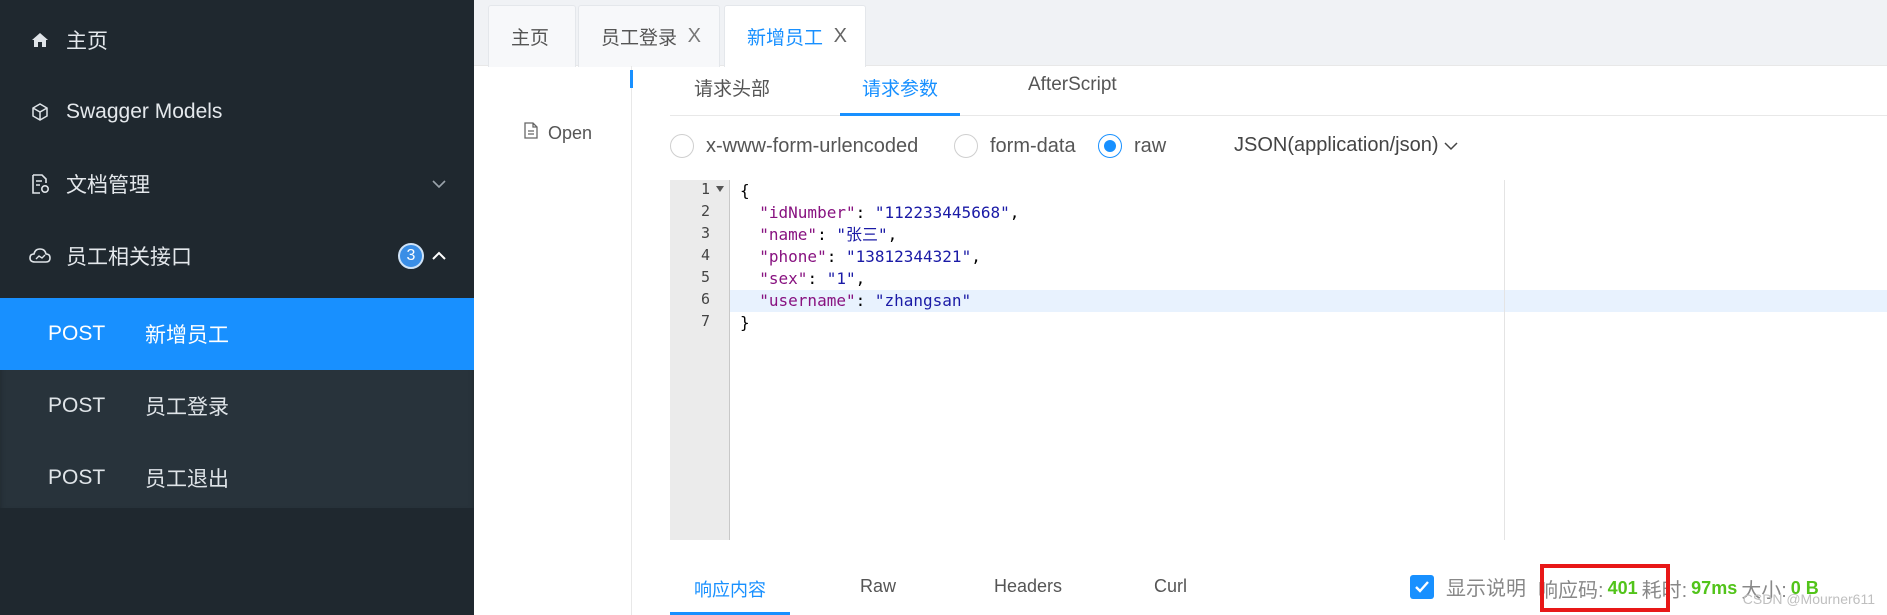 This screenshot has height=615, width=1887. What do you see at coordinates (828, 234) in the screenshot?
I see `code-line: "name": "张三",` at bounding box center [828, 234].